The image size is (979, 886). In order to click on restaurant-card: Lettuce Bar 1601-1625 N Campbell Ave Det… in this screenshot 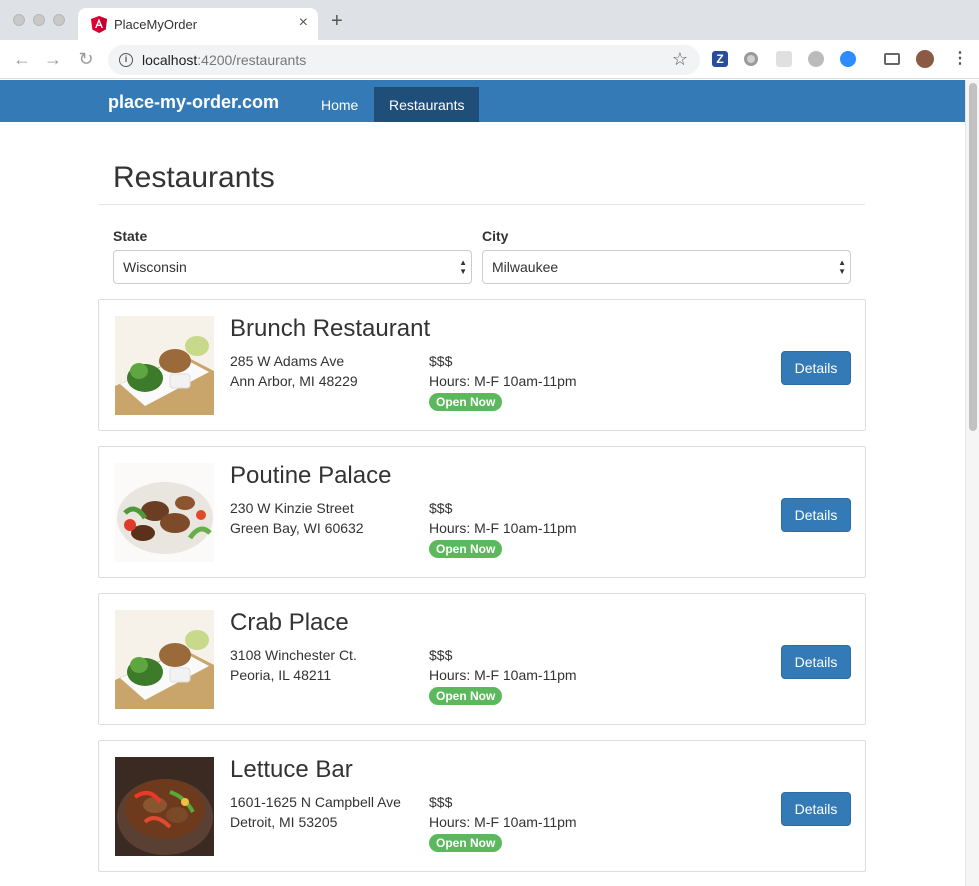, I will do `click(482, 806)`.